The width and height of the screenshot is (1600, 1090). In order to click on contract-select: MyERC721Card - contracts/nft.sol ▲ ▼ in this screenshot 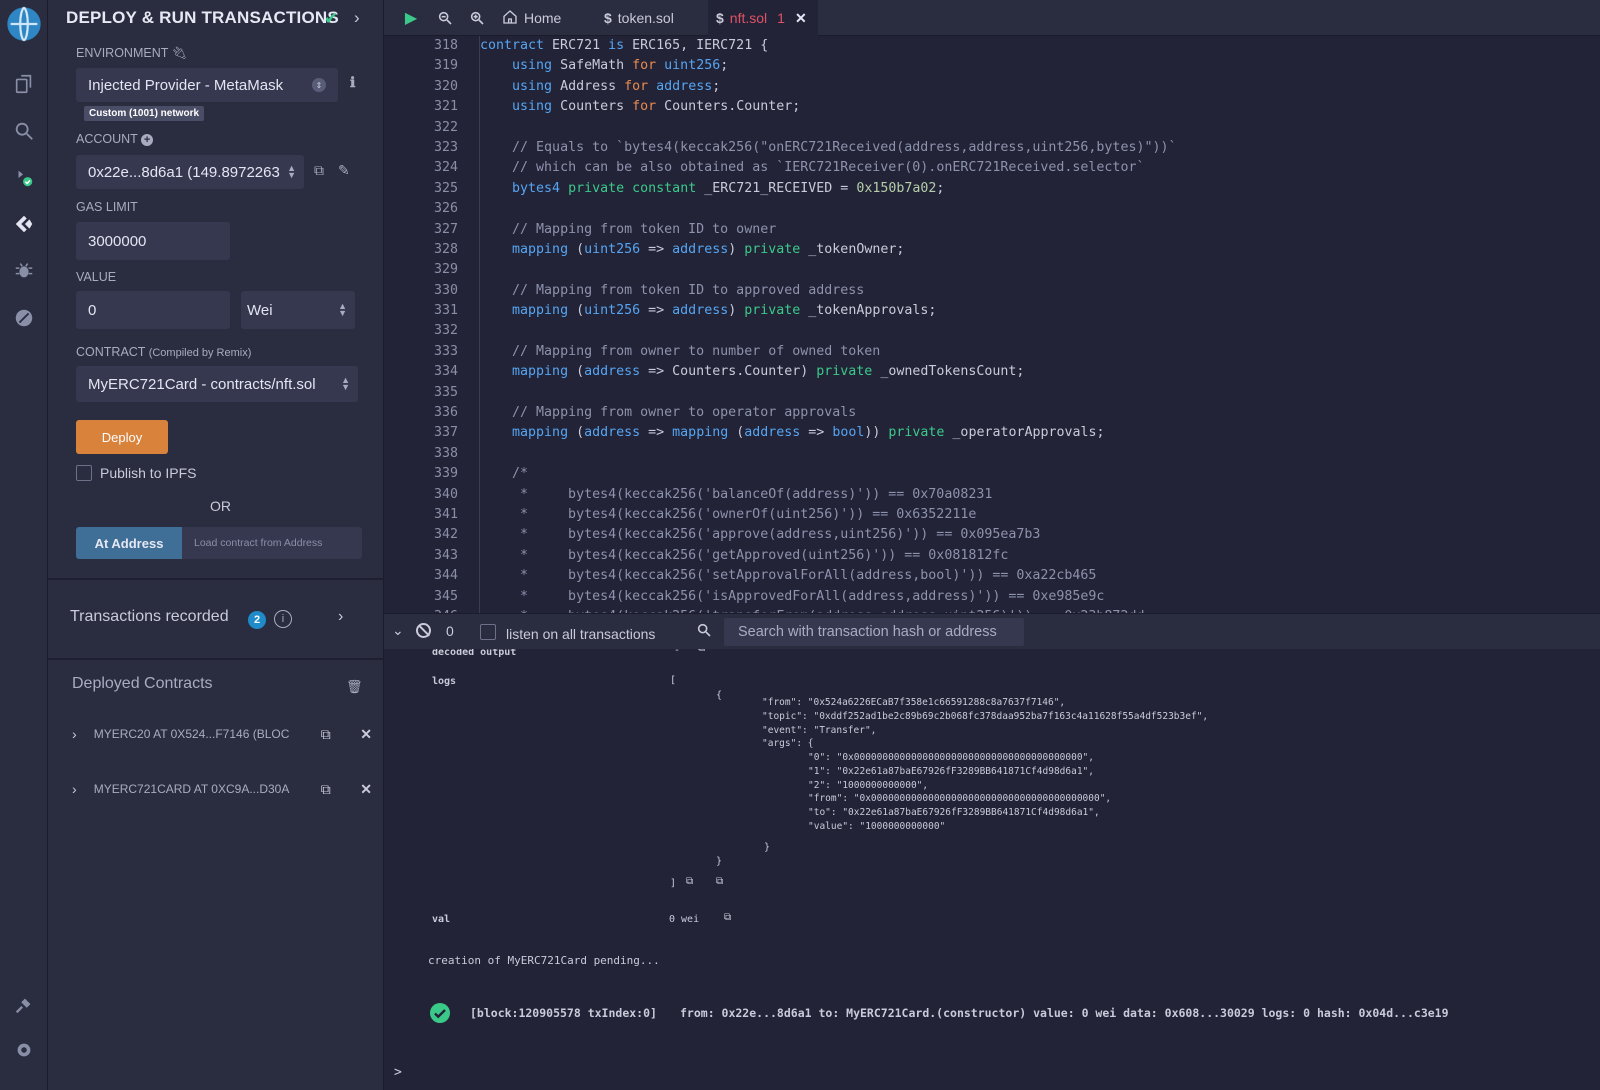, I will do `click(217, 384)`.